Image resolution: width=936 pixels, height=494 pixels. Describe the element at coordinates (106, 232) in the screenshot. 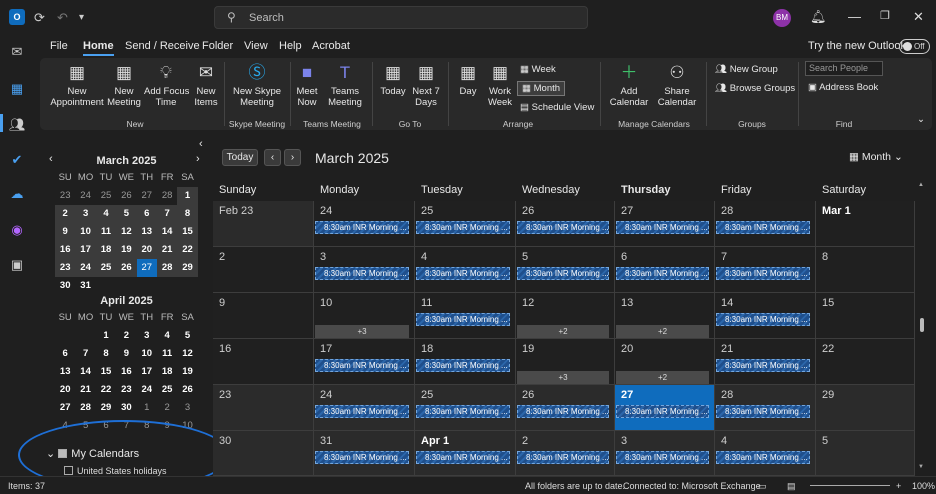

I see `mini-day: 11` at that location.